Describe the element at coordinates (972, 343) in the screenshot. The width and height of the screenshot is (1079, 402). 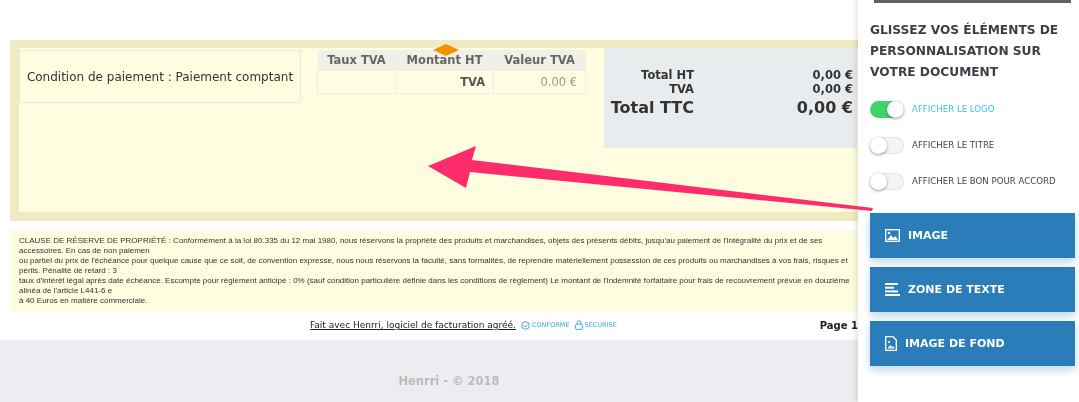
I see `element-button: IMAGE DE FOND` at that location.